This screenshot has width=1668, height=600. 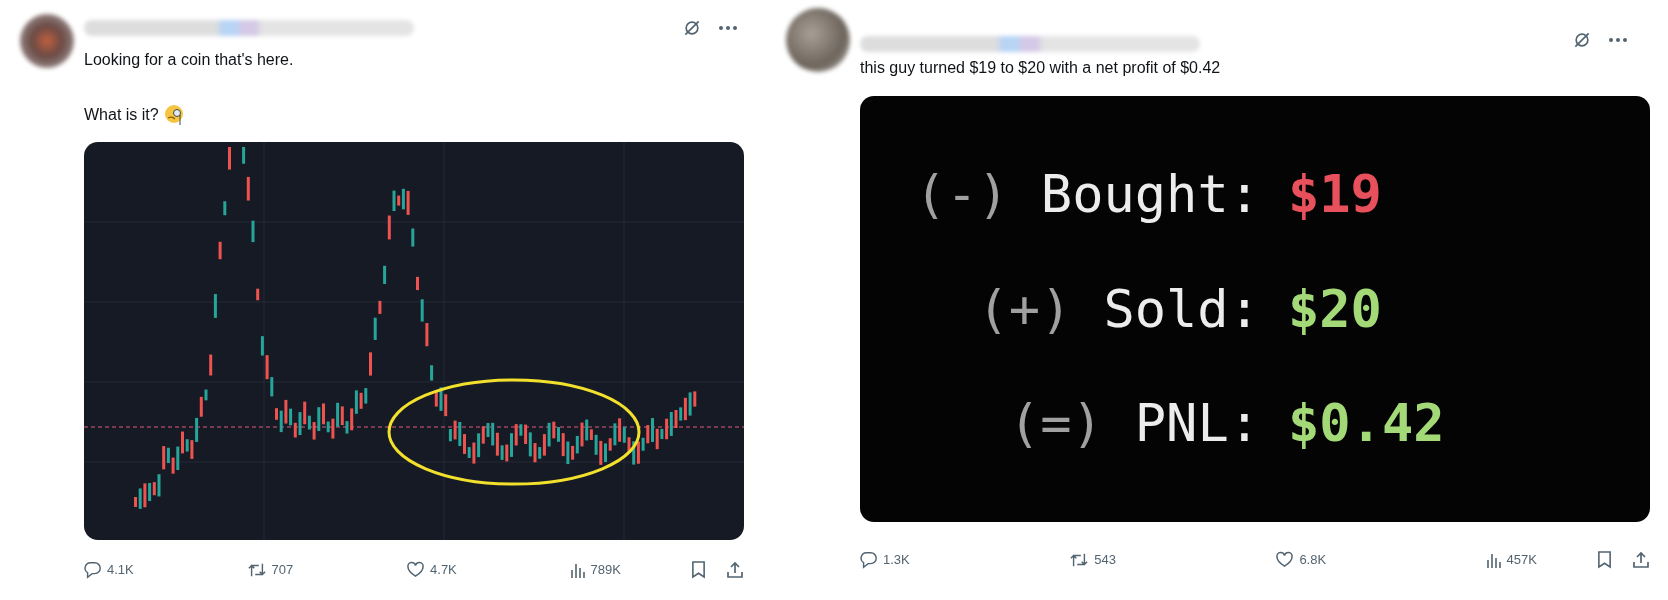 I want to click on repost-count: 543, so click(x=1105, y=559).